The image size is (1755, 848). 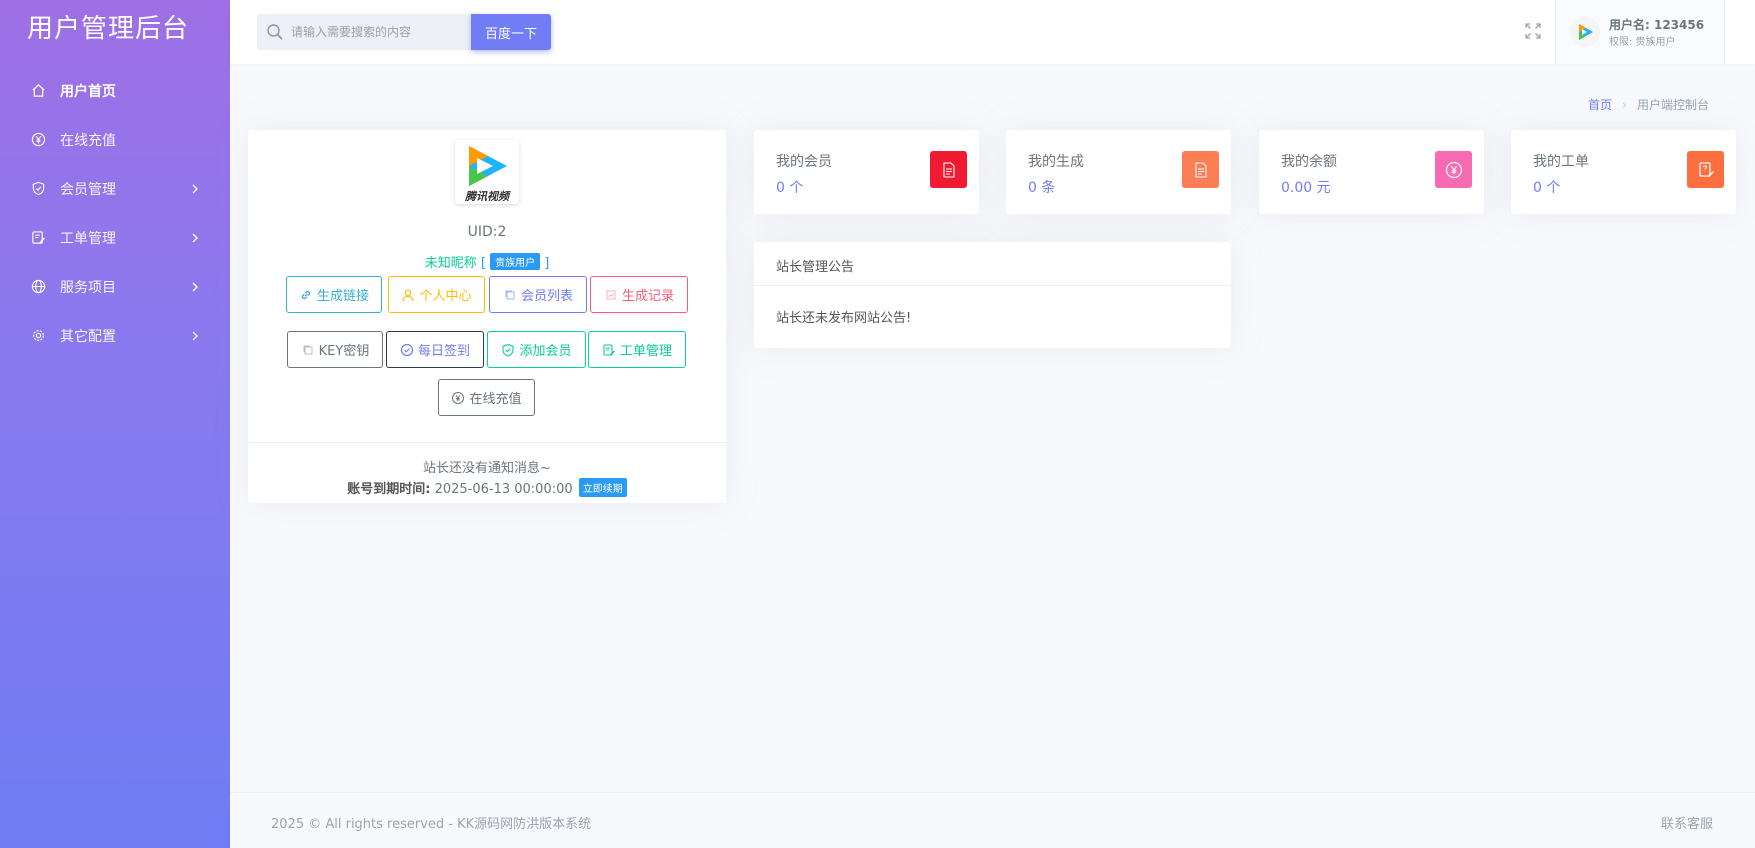 I want to click on stat-card-members: 我的会员 0 个, so click(x=866, y=172).